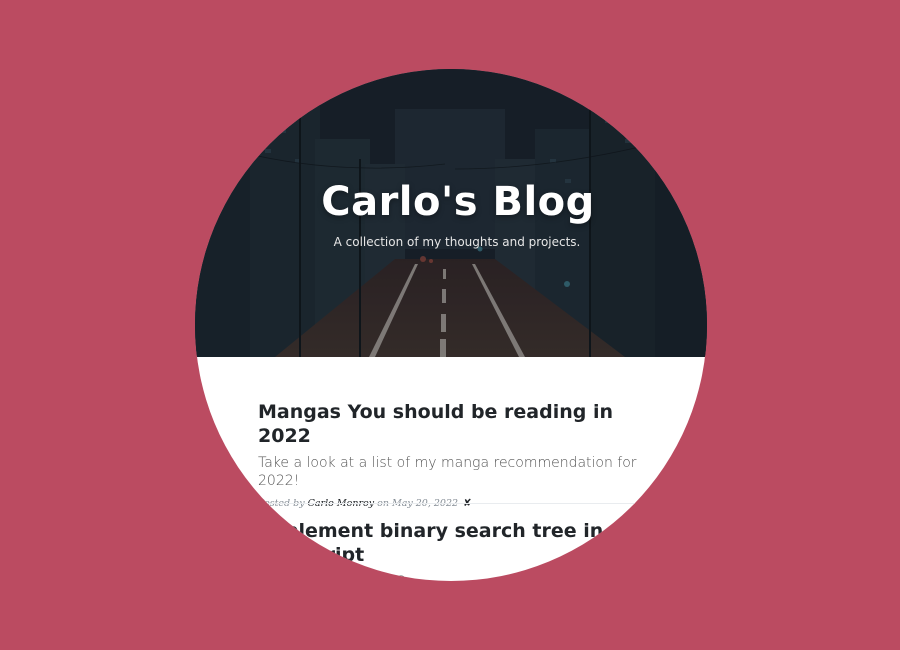 The image size is (900, 650). I want to click on post-subtitle: Binary search with JS, so click(458, 577).